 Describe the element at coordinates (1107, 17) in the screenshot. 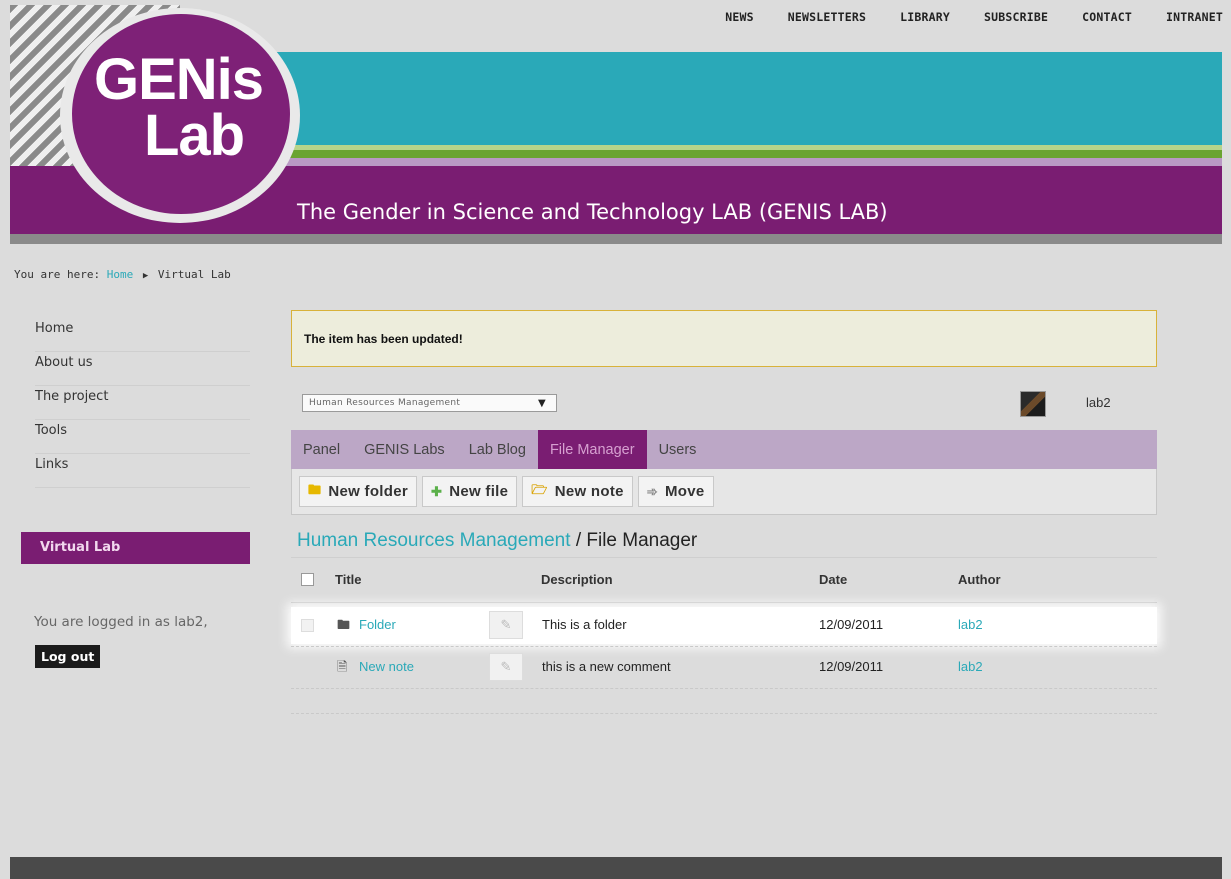

I see `nav-contact: CONTACT` at that location.